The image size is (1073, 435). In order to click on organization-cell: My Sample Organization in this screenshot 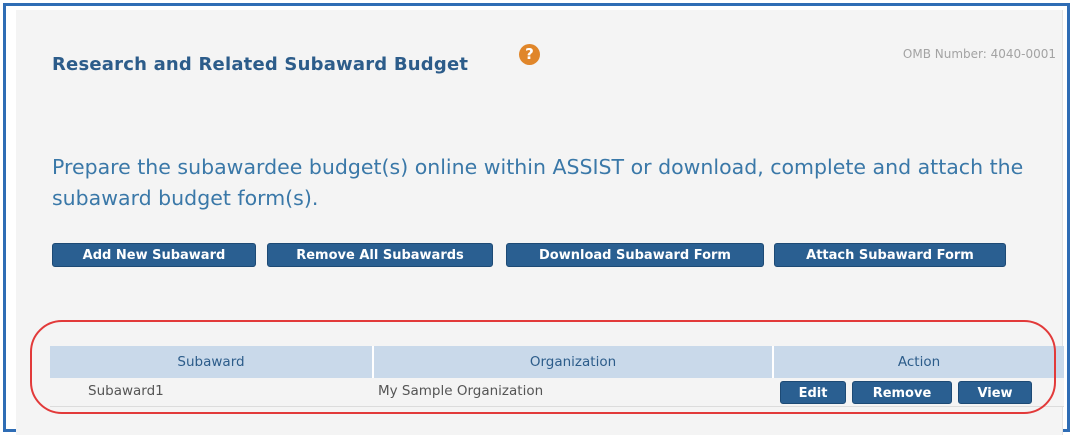, I will do `click(461, 391)`.